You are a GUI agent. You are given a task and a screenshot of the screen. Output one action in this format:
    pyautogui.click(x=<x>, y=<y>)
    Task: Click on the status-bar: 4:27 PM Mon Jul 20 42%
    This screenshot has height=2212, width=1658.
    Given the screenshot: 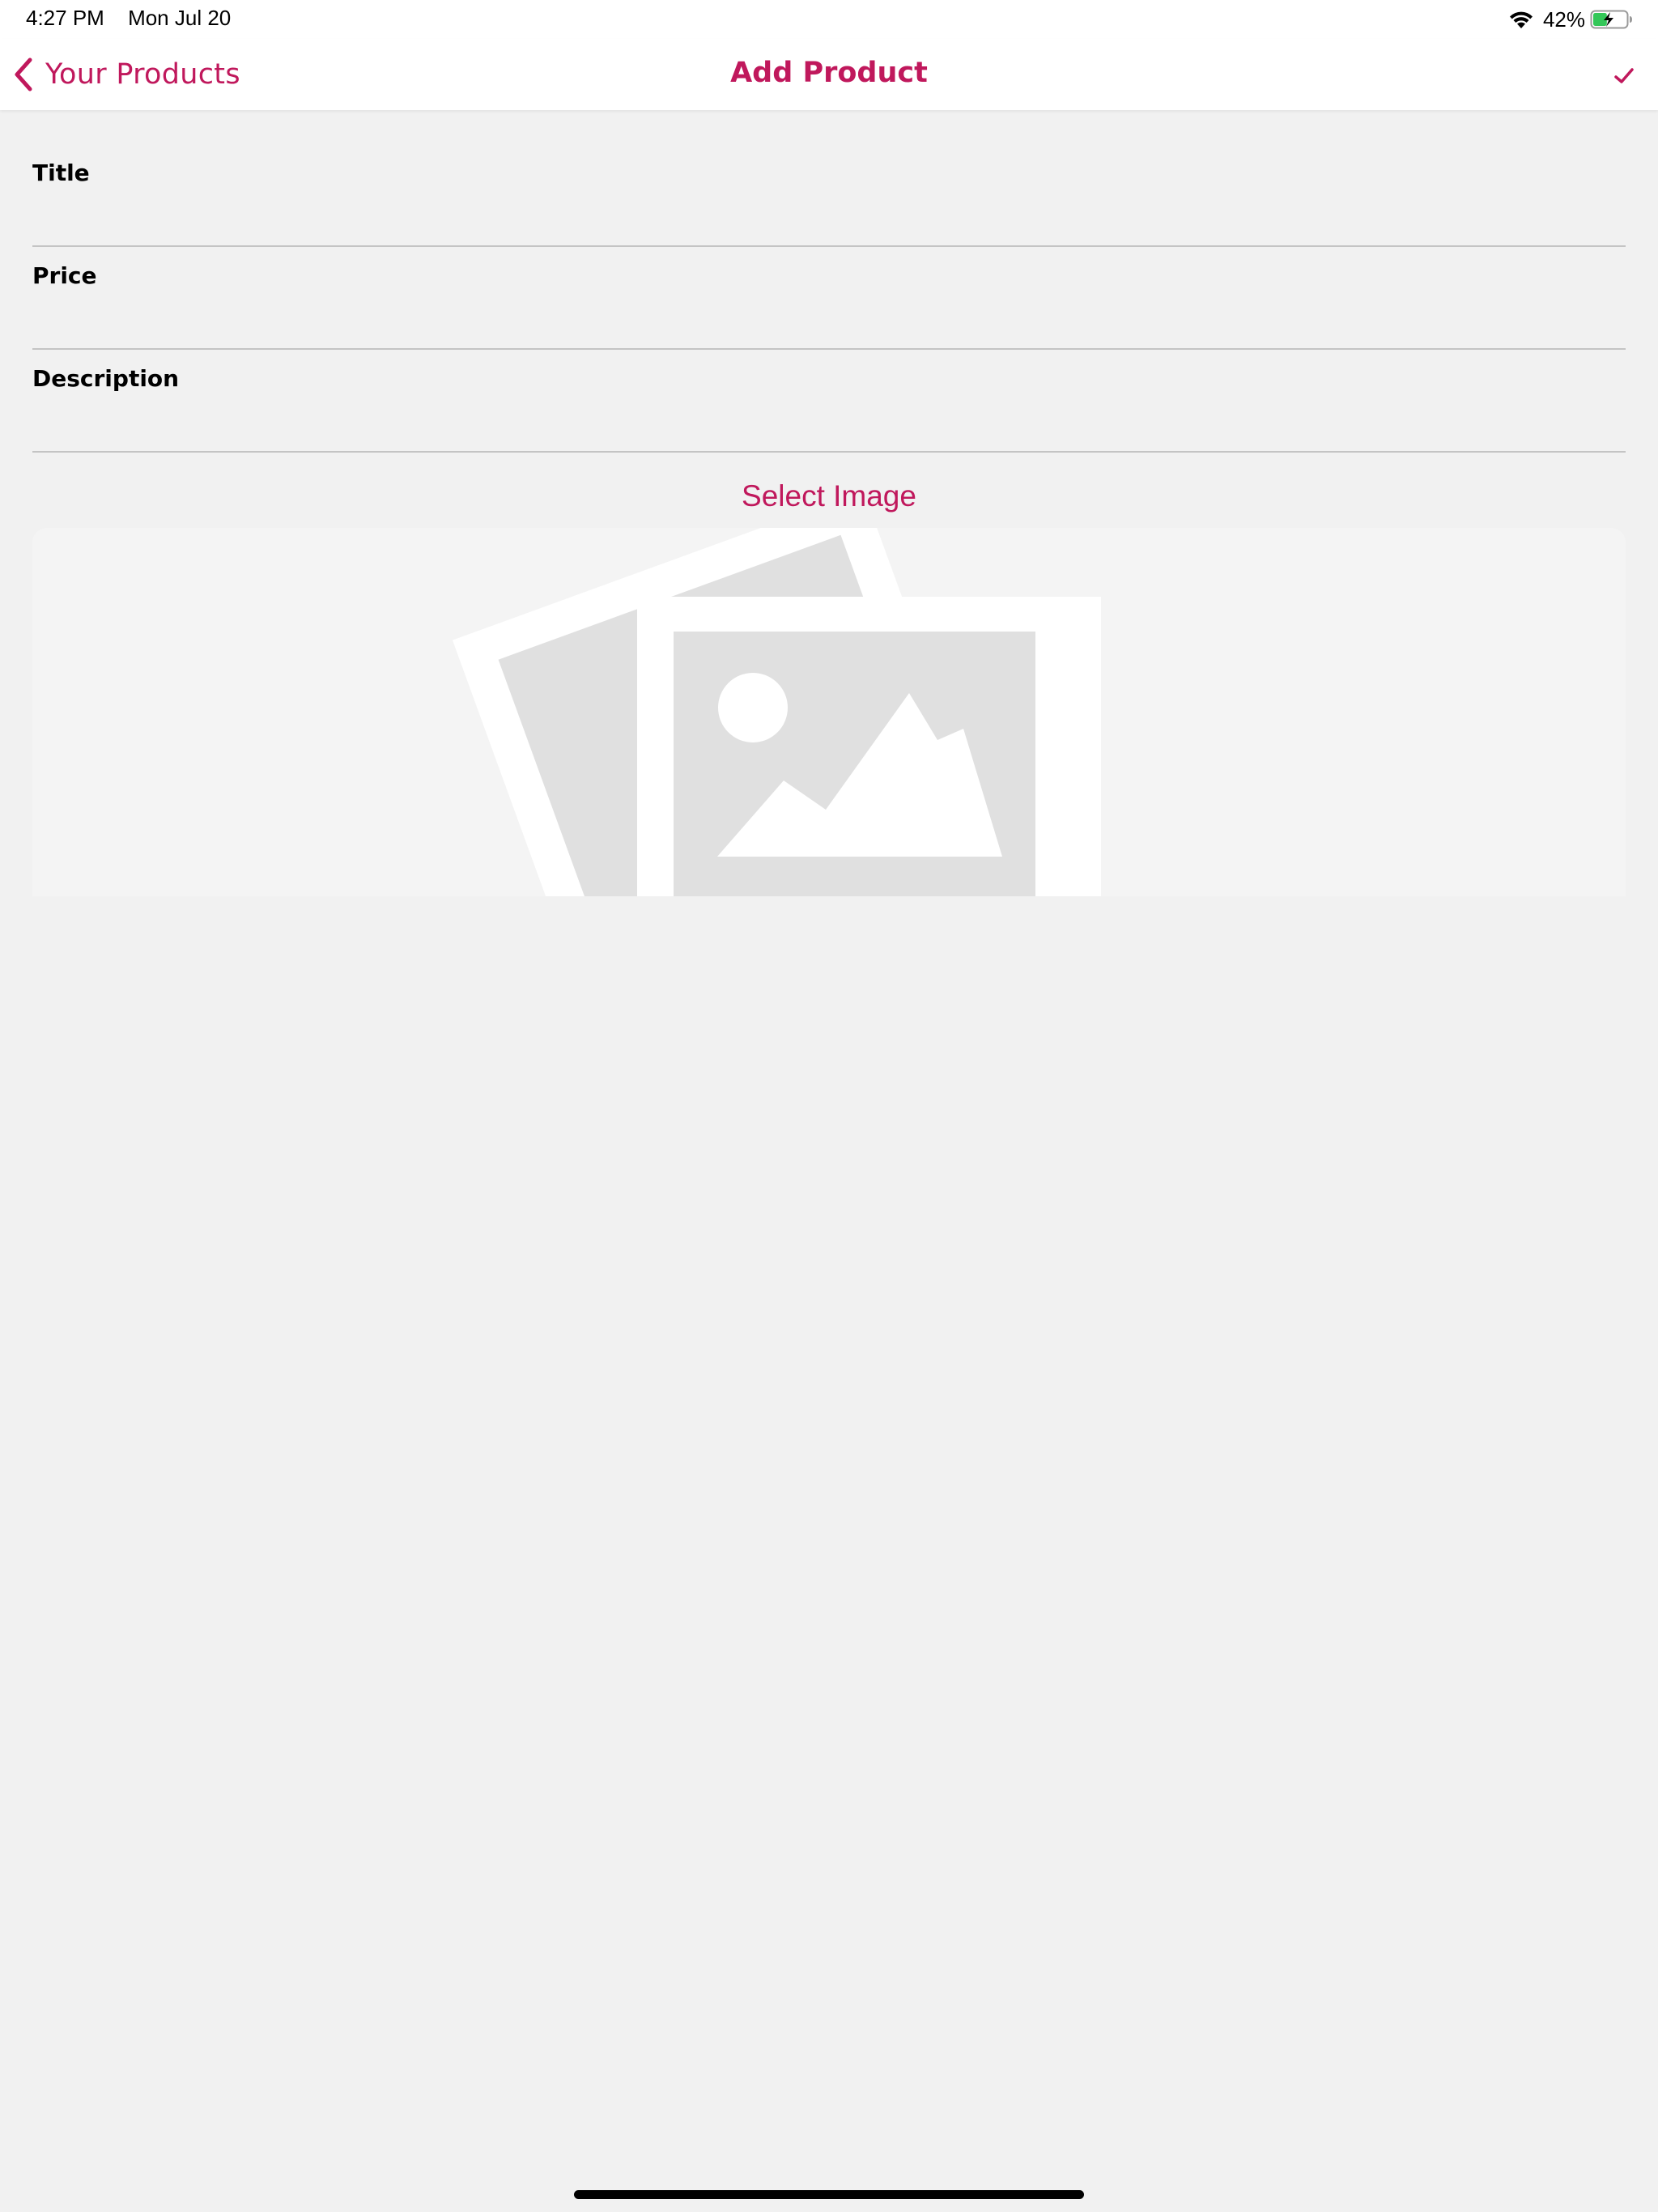 What is the action you would take?
    pyautogui.click(x=829, y=19)
    